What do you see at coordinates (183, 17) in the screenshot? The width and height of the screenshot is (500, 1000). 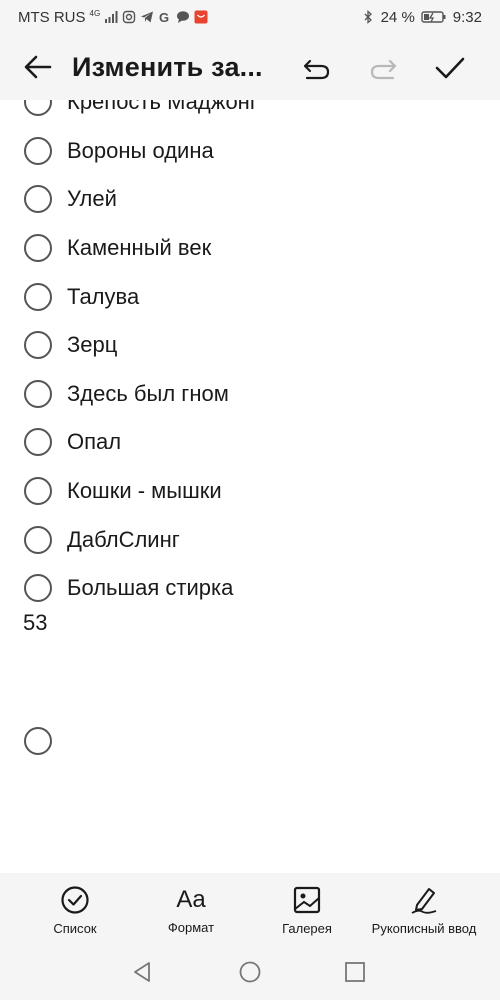 I see `chat-bubble-icon` at bounding box center [183, 17].